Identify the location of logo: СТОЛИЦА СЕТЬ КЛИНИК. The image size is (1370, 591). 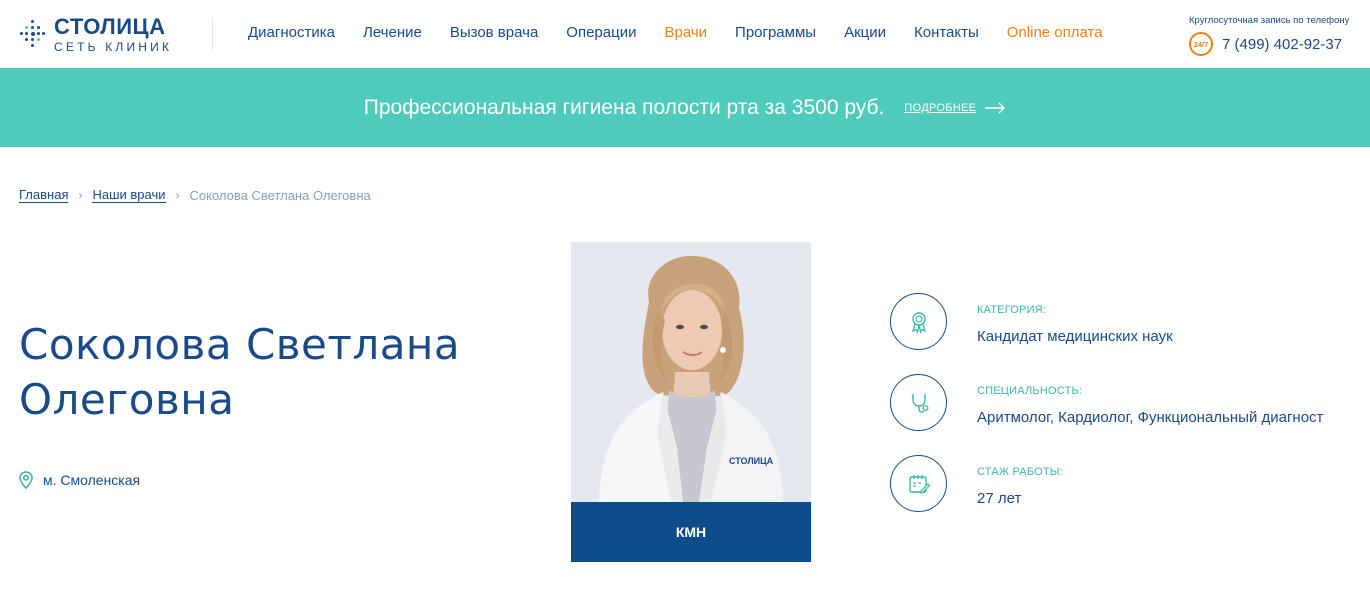
(95, 33).